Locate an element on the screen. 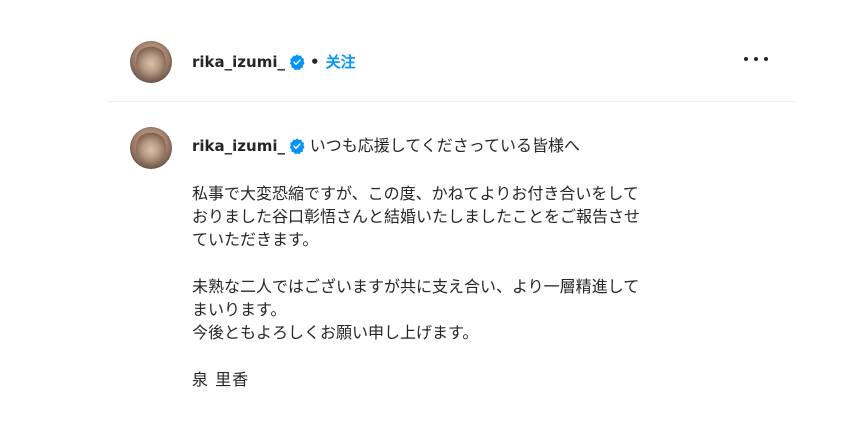  caption-first-line: rika_izumi_ いつも応援してくださっている皆様へ is located at coordinates (482, 146).